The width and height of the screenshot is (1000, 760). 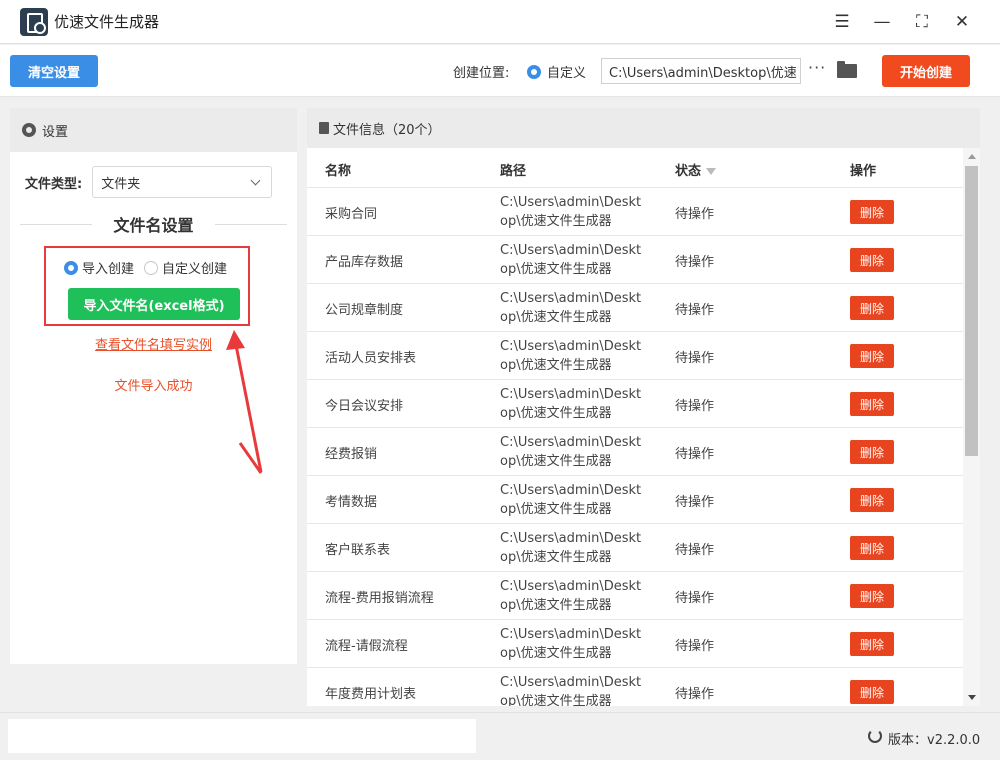 I want to click on status-bar: 版本：v2.2.0.0, so click(x=500, y=736).